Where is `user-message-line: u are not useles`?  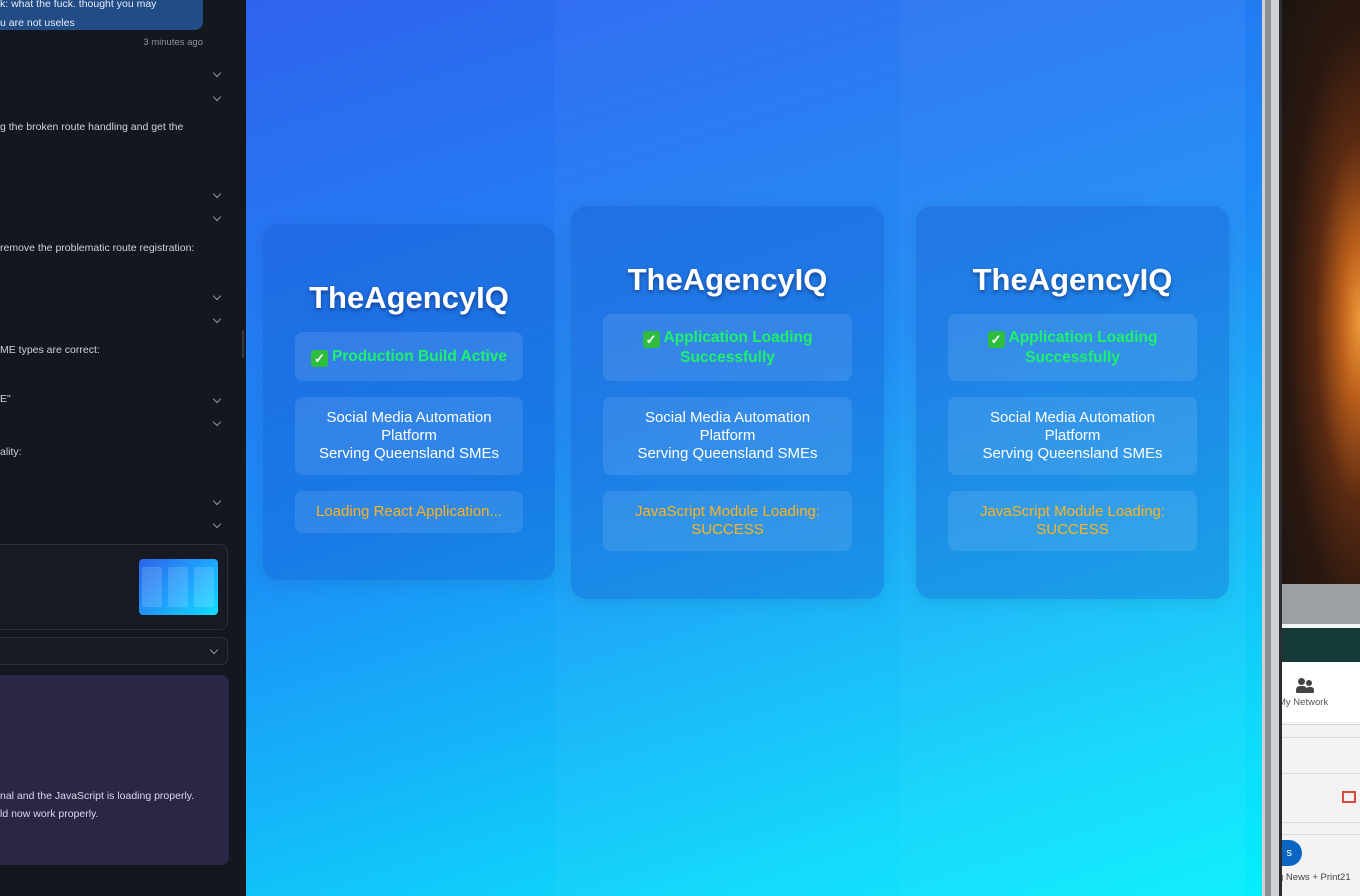
user-message-line: u are not useles is located at coordinates (37, 23).